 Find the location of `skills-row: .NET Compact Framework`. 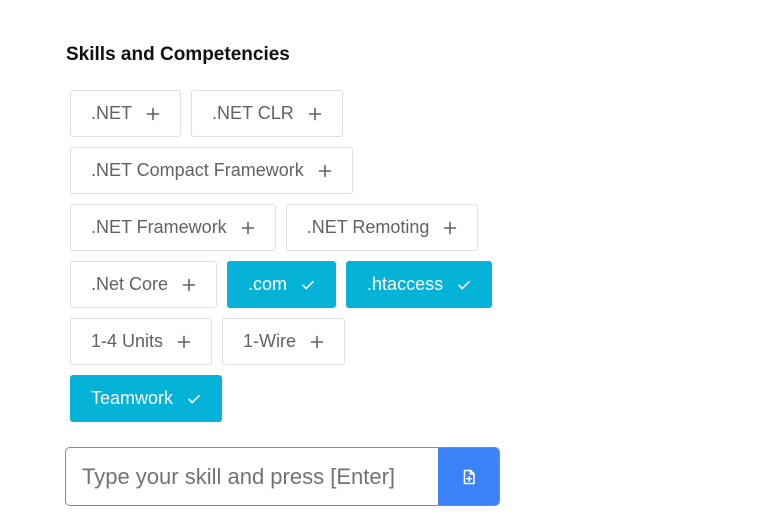

skills-row: .NET Compact Framework is located at coordinates (290, 170).